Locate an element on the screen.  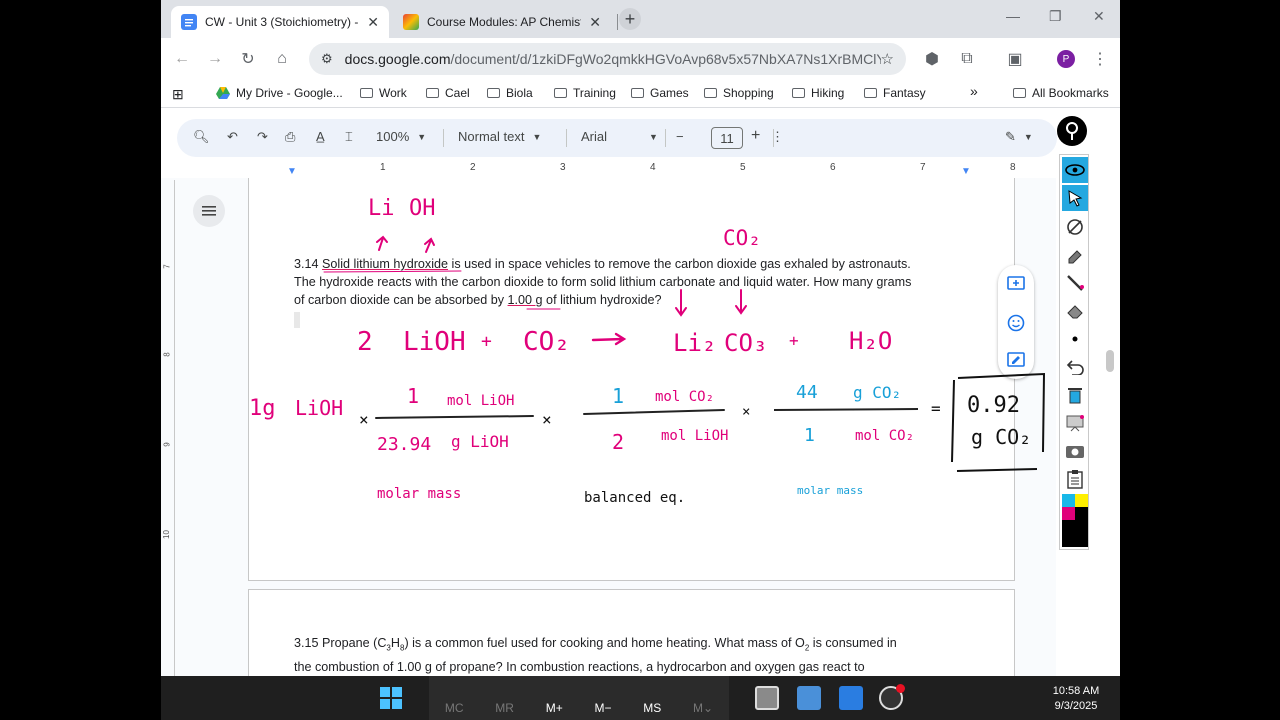
calculator-icon is located at coordinates (809, 698).